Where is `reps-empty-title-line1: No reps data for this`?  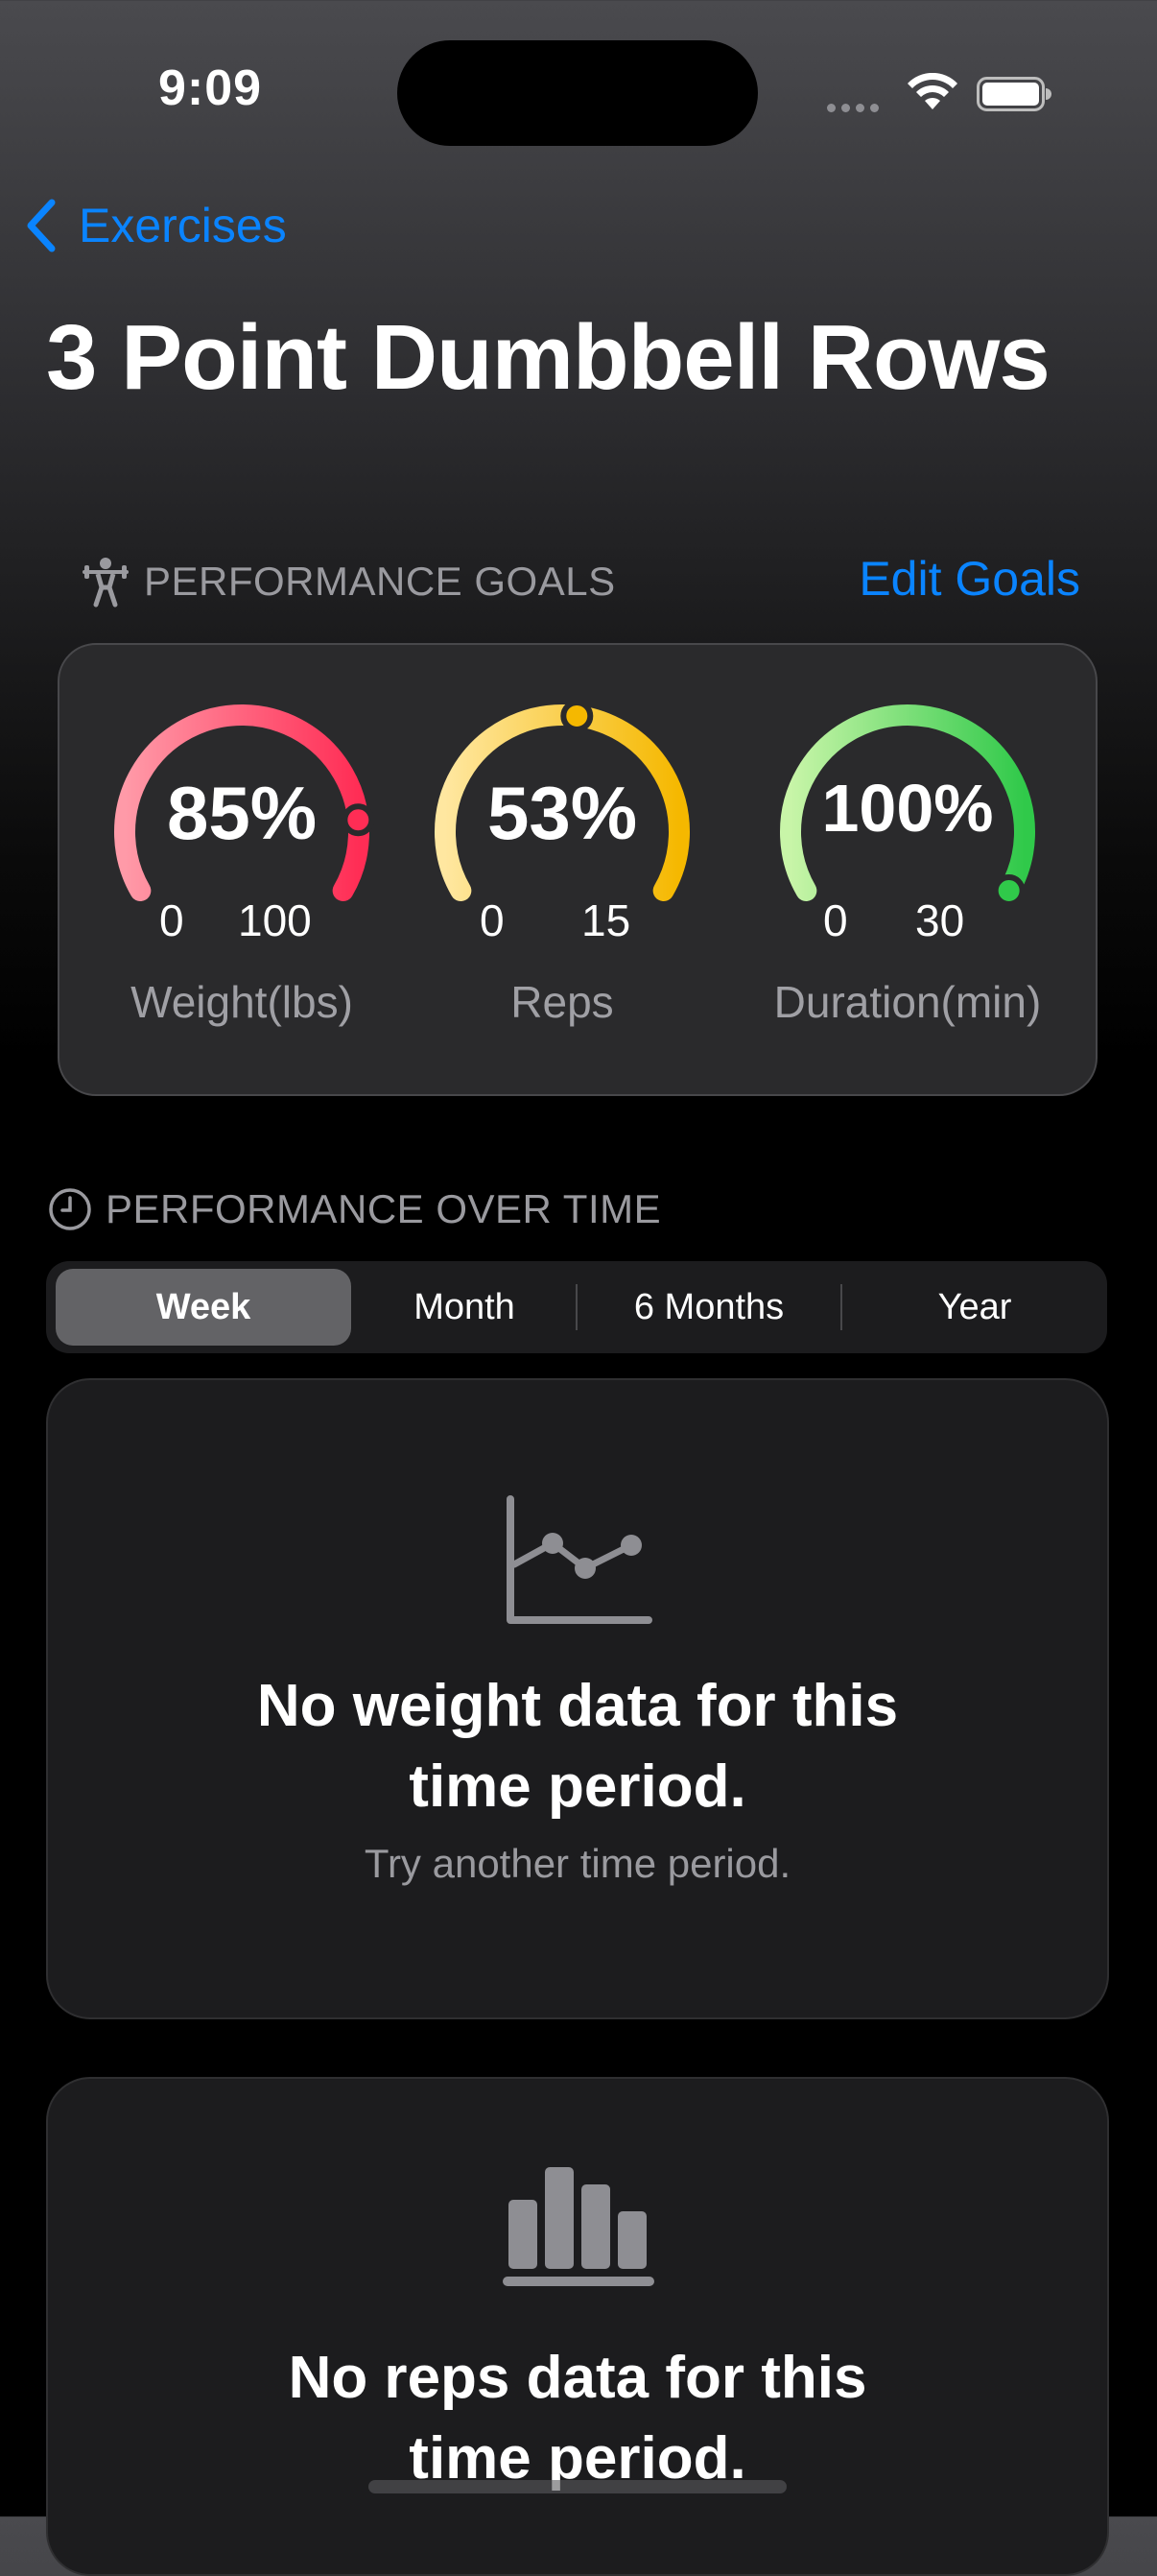
reps-empty-title-line1: No reps data for this is located at coordinates (577, 2378).